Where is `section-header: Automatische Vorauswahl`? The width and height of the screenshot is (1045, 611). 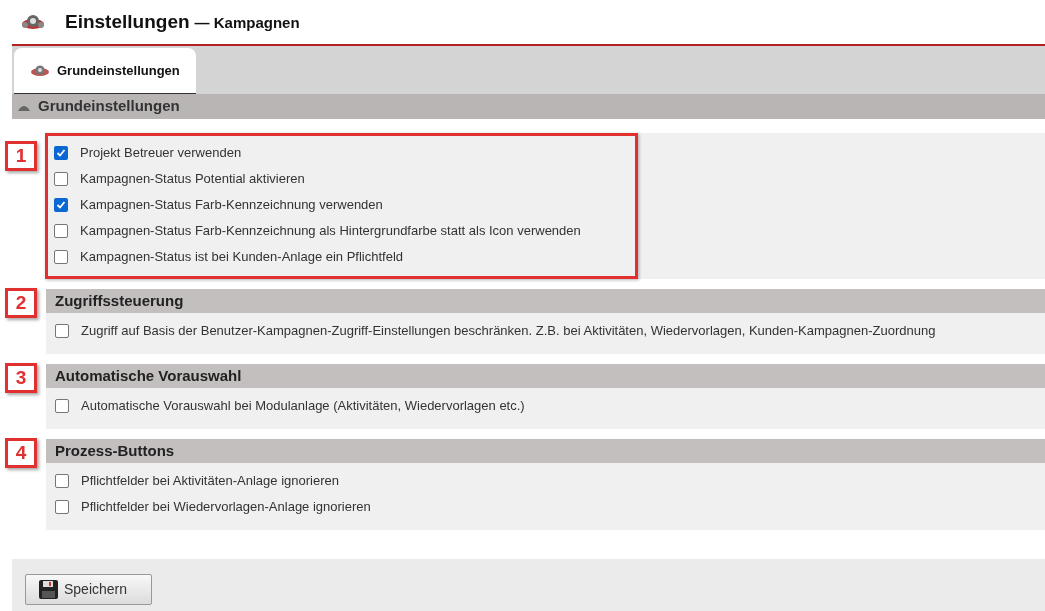 section-header: Automatische Vorauswahl is located at coordinates (148, 375).